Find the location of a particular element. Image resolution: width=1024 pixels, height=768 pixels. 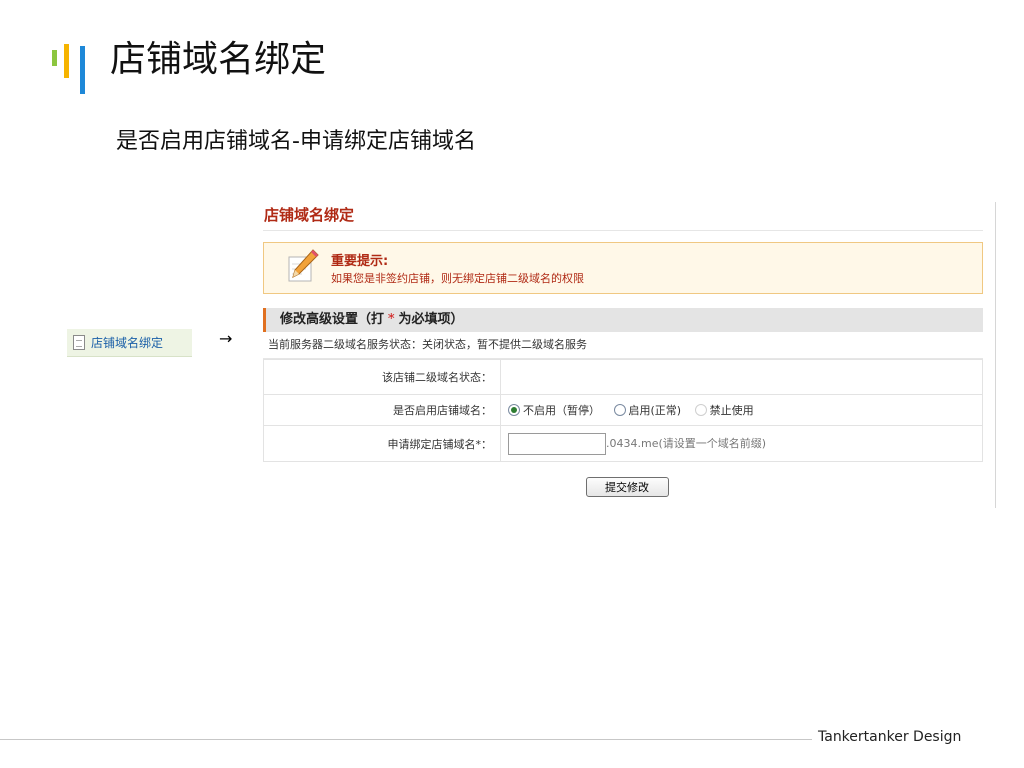

sidebar-item-label: 店铺域名绑定 is located at coordinates (127, 343).